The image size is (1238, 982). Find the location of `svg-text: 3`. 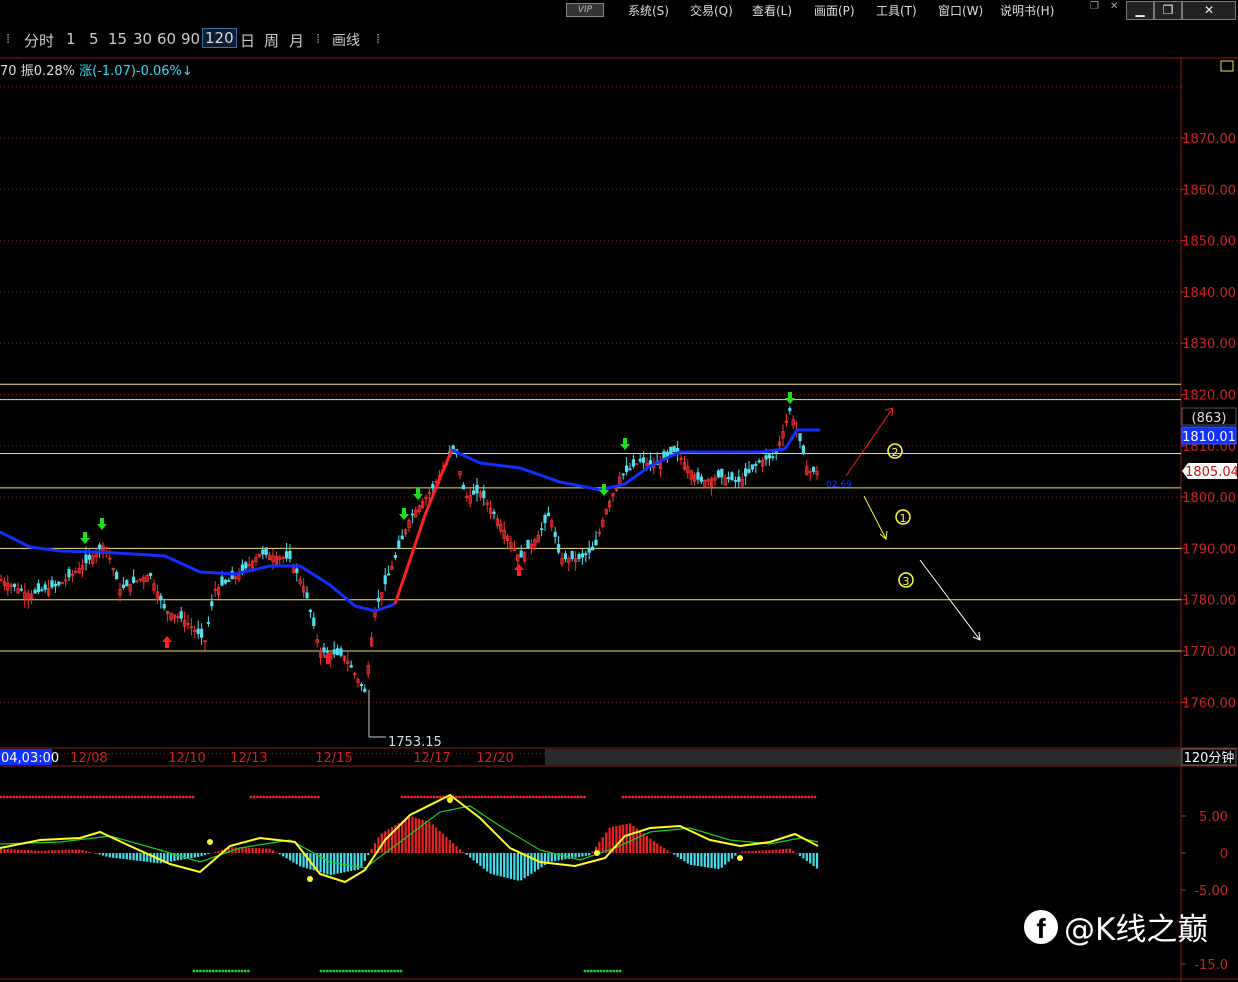

svg-text: 3 is located at coordinates (906, 581).